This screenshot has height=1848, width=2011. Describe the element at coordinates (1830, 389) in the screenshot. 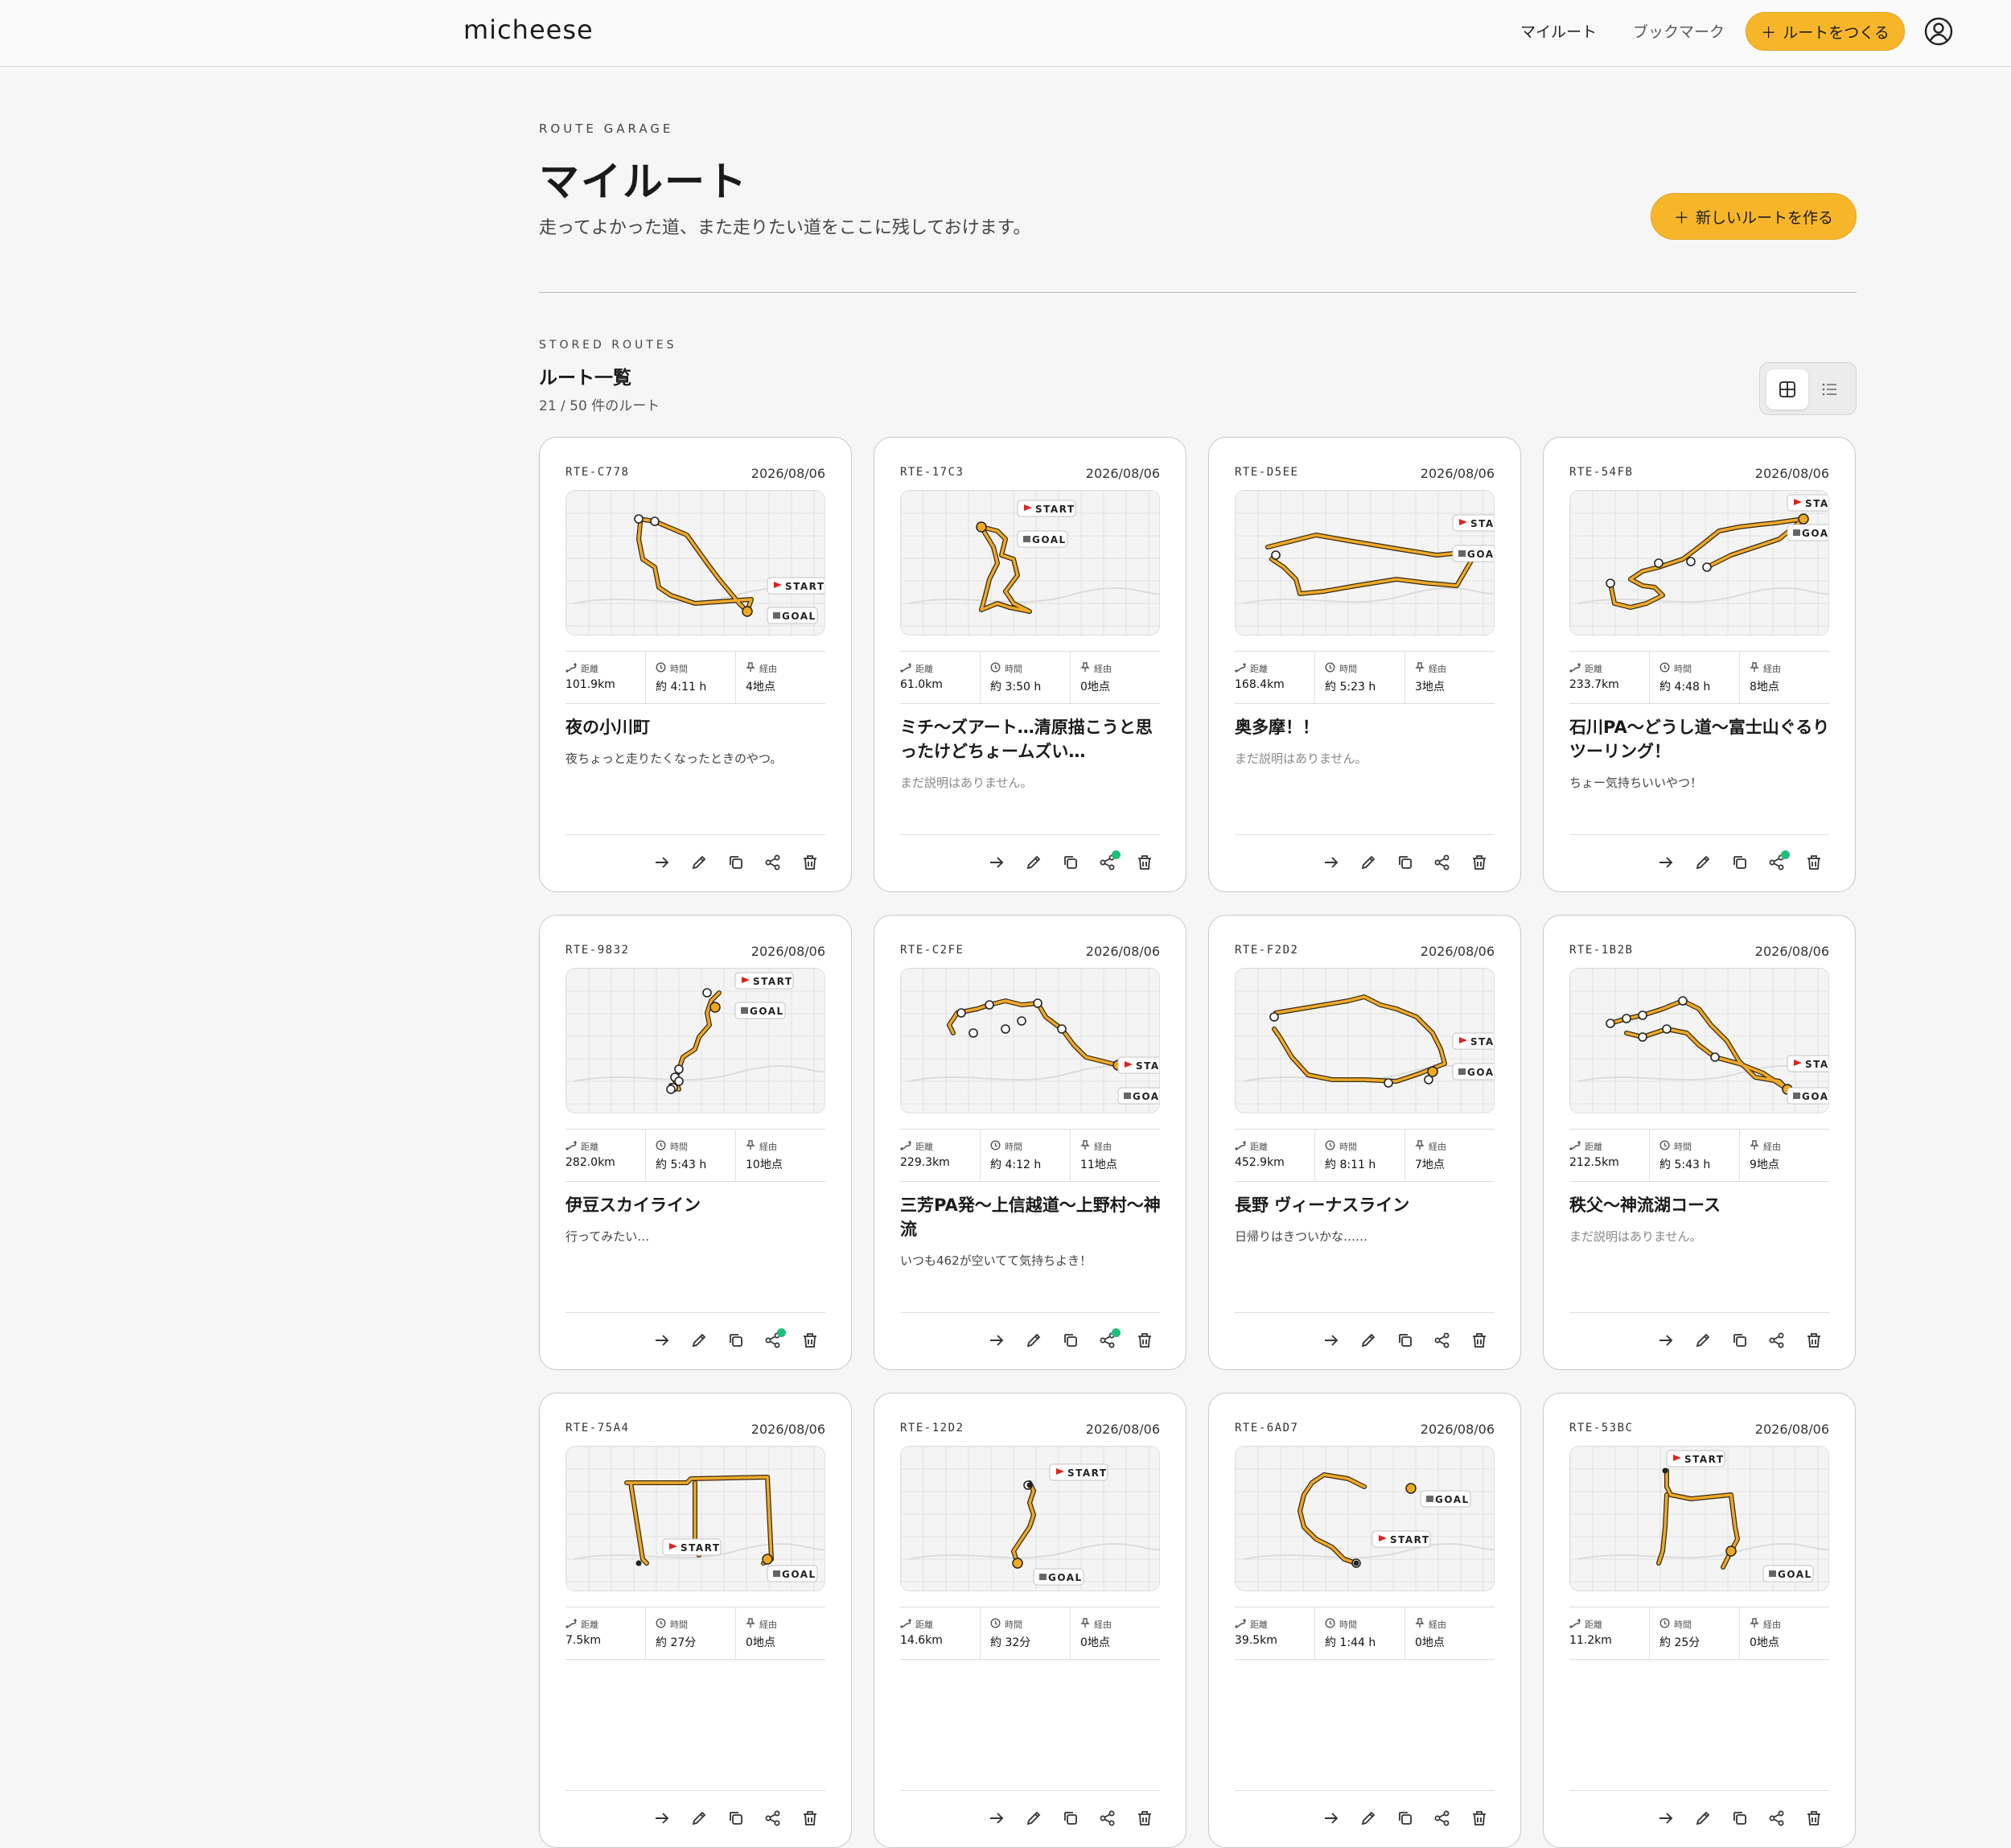

I see `list-view-button` at that location.